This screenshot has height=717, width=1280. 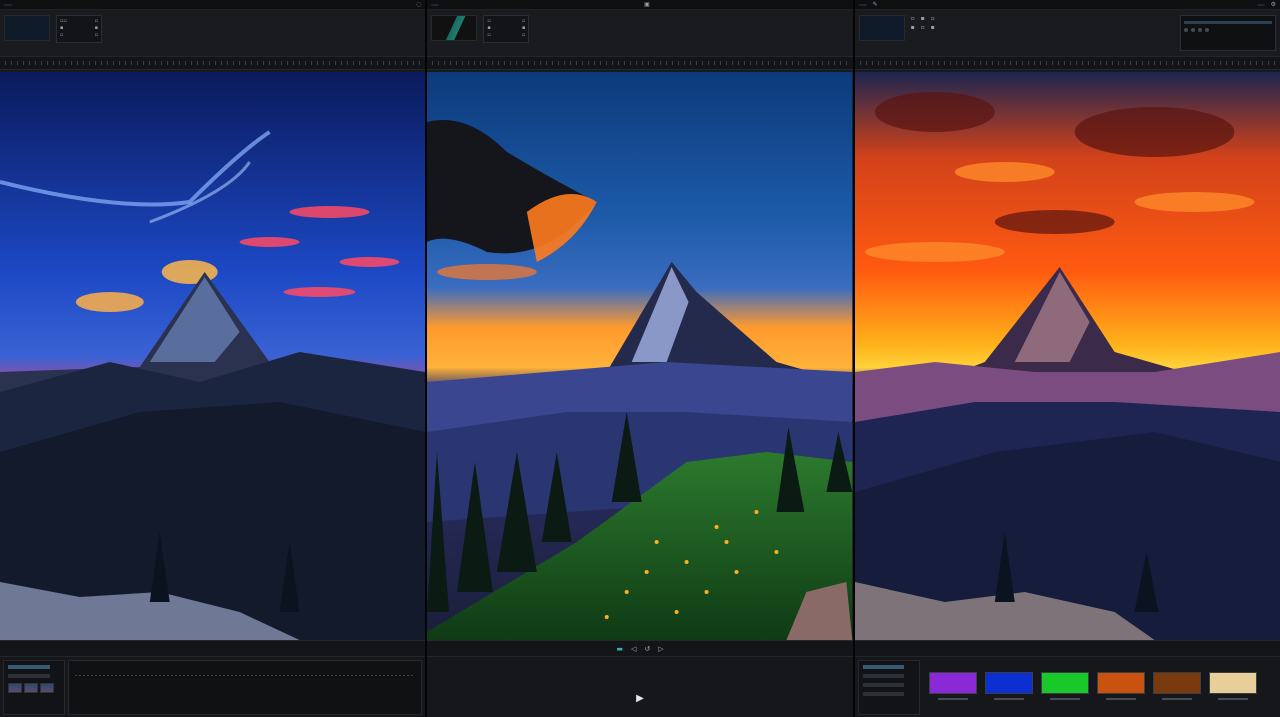 What do you see at coordinates (1067, 649) in the screenshot?
I see `transport-controls-right` at bounding box center [1067, 649].